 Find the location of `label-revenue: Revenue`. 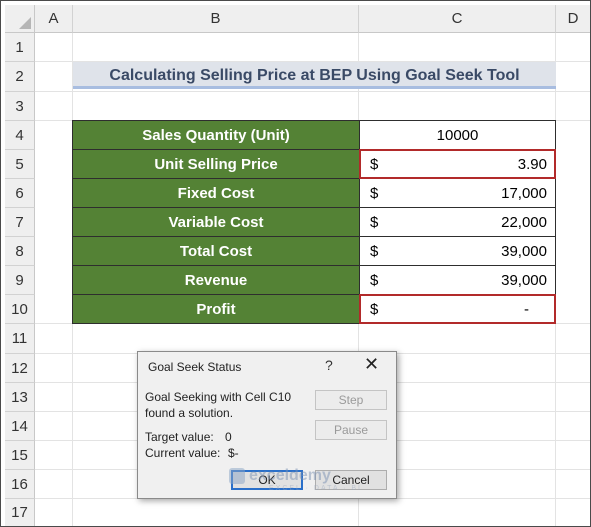

label-revenue: Revenue is located at coordinates (216, 280).